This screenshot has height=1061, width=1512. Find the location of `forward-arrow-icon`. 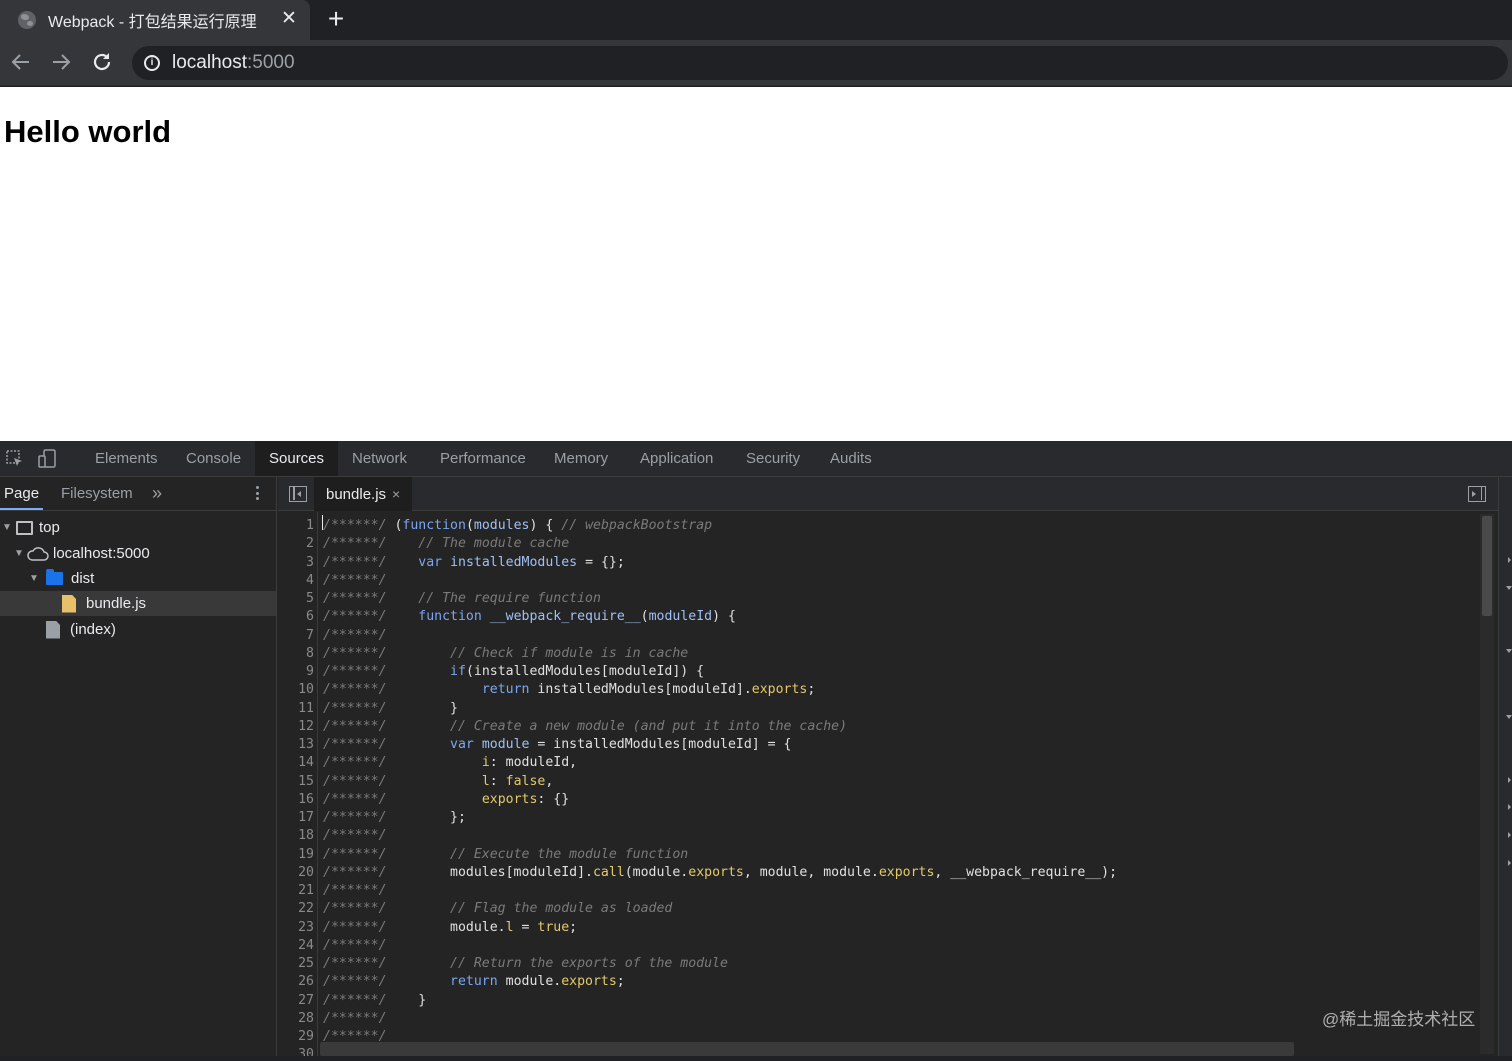

forward-arrow-icon is located at coordinates (61, 62).